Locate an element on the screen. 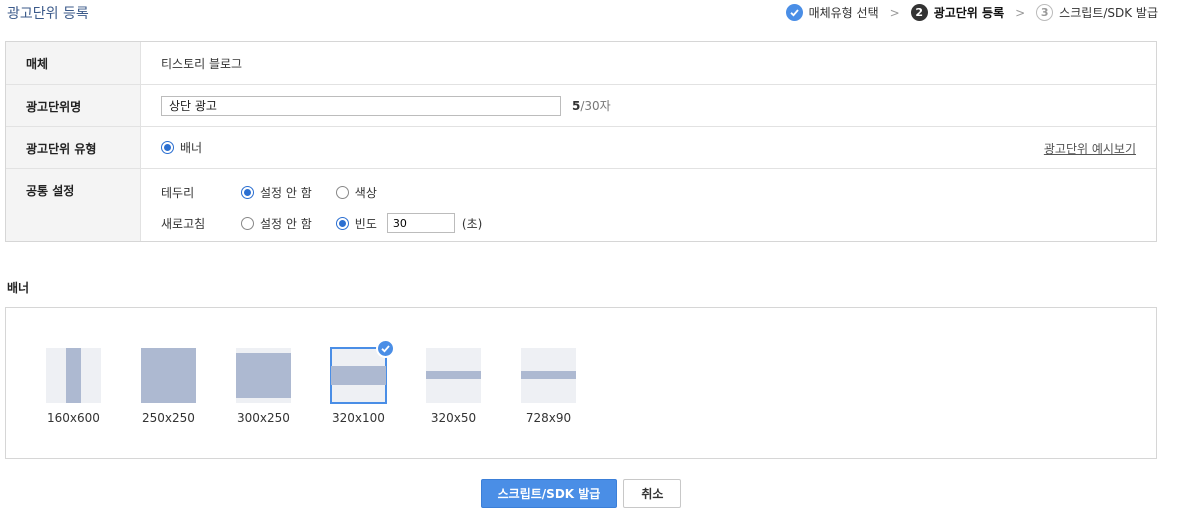  refresh-frequency-radio: 빈도 is located at coordinates (356, 223).